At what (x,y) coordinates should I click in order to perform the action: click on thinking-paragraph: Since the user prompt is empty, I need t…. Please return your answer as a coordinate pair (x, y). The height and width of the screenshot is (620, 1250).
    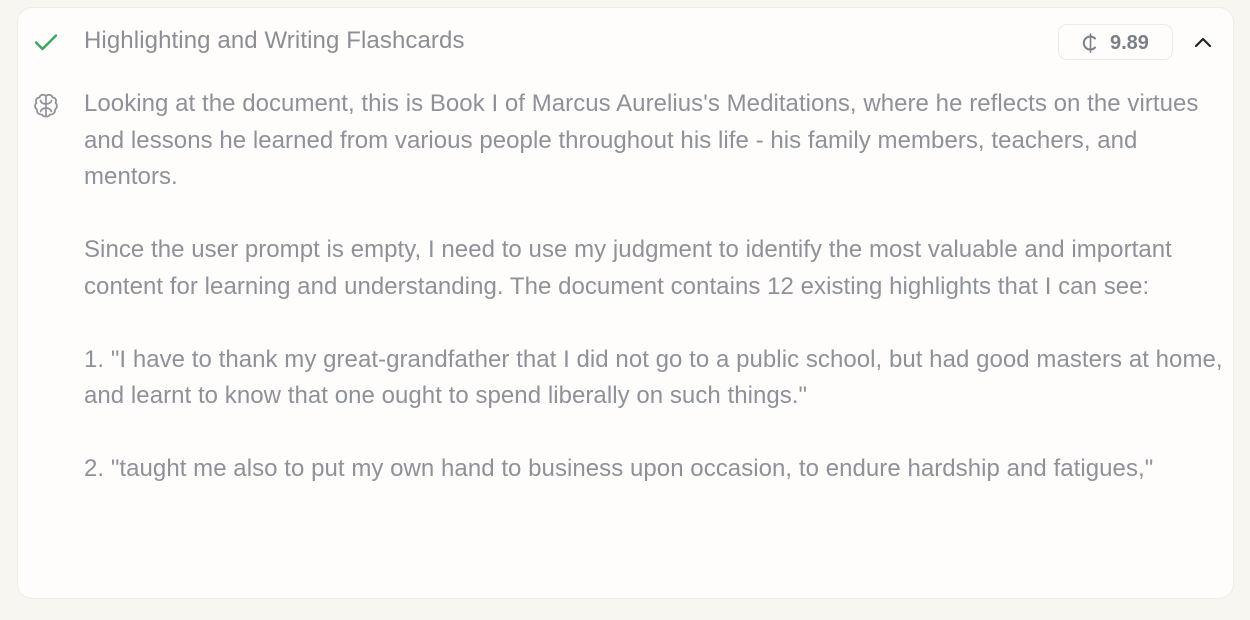
    Looking at the image, I should click on (628, 268).